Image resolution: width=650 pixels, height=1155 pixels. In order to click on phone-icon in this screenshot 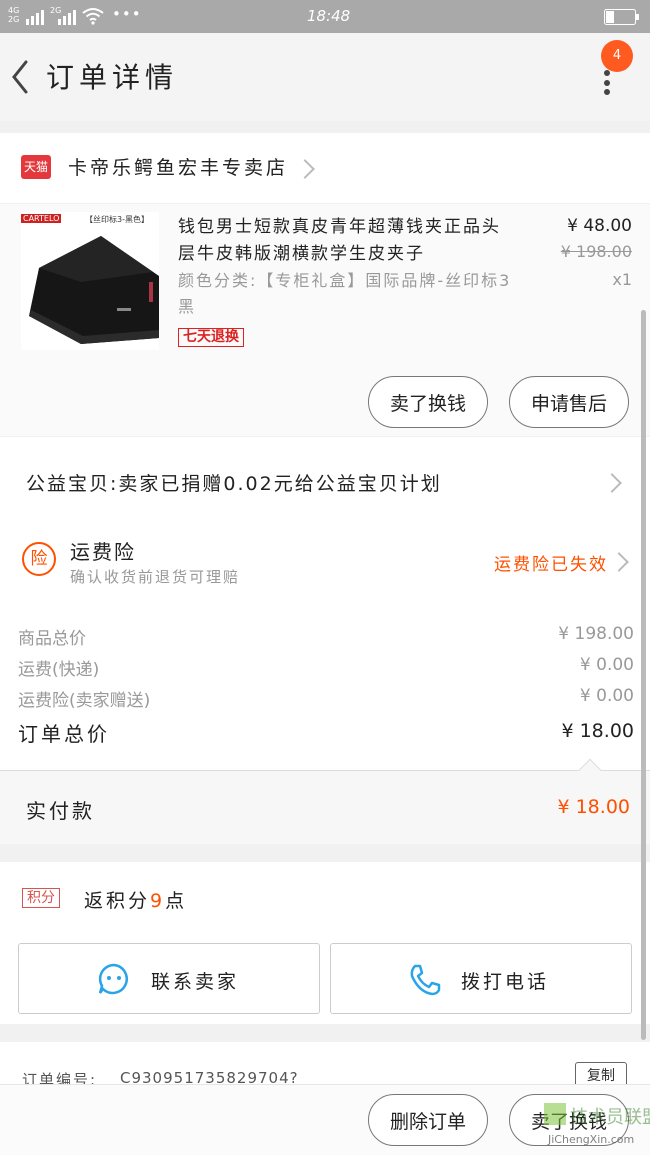, I will do `click(425, 982)`.